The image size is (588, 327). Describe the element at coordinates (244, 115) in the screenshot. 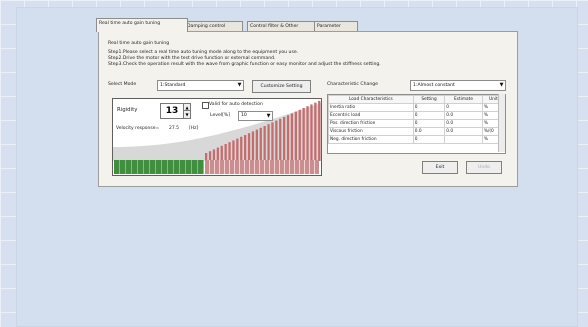

I see `level-value: 10` at that location.